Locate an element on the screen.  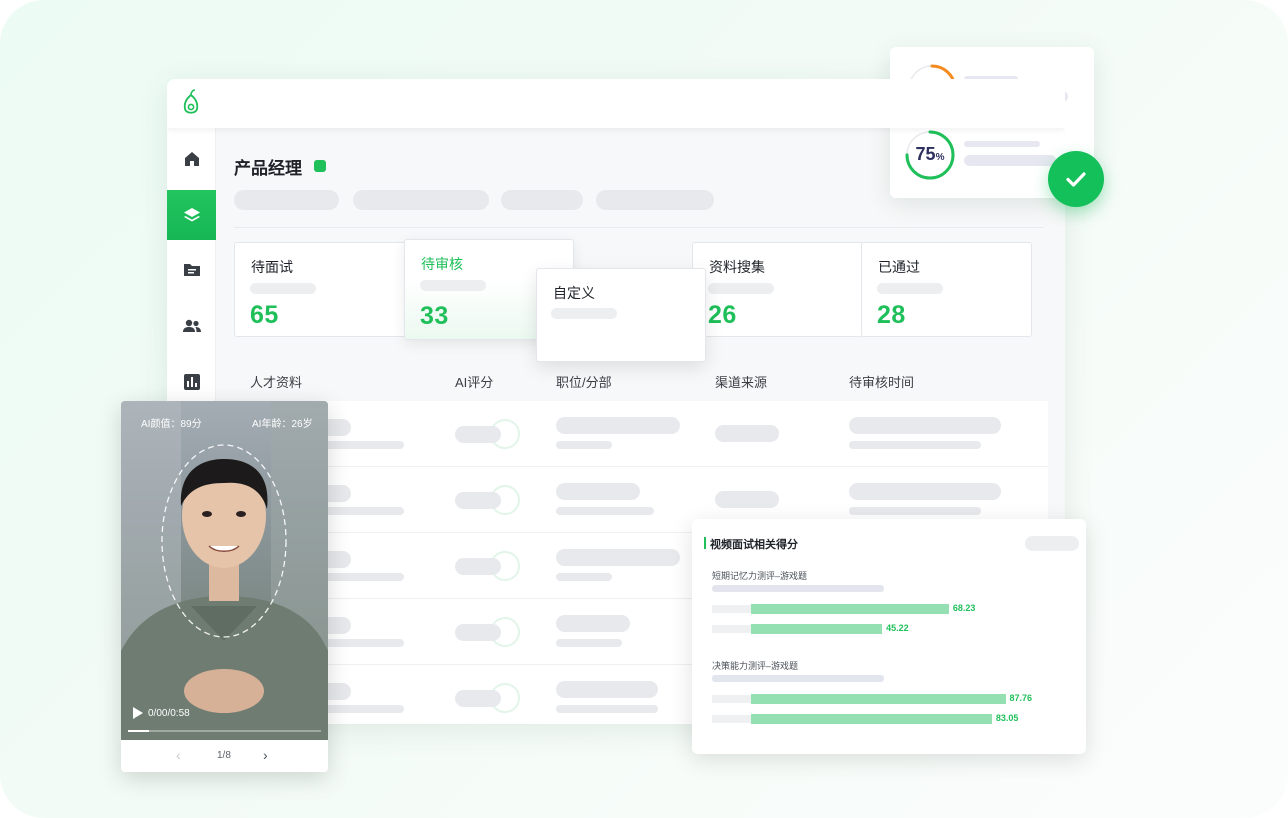
stat-value: 26 is located at coordinates (722, 315).